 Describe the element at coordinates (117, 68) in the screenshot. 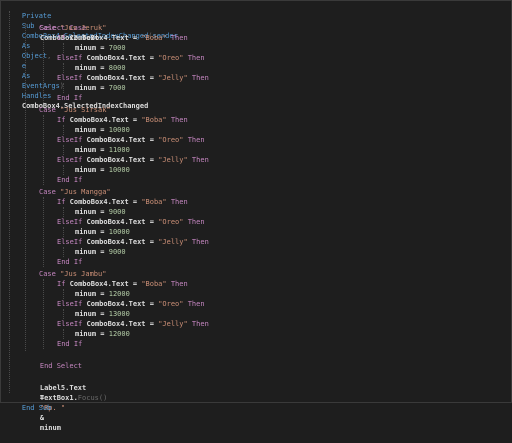

I see `price-value: 8000` at that location.